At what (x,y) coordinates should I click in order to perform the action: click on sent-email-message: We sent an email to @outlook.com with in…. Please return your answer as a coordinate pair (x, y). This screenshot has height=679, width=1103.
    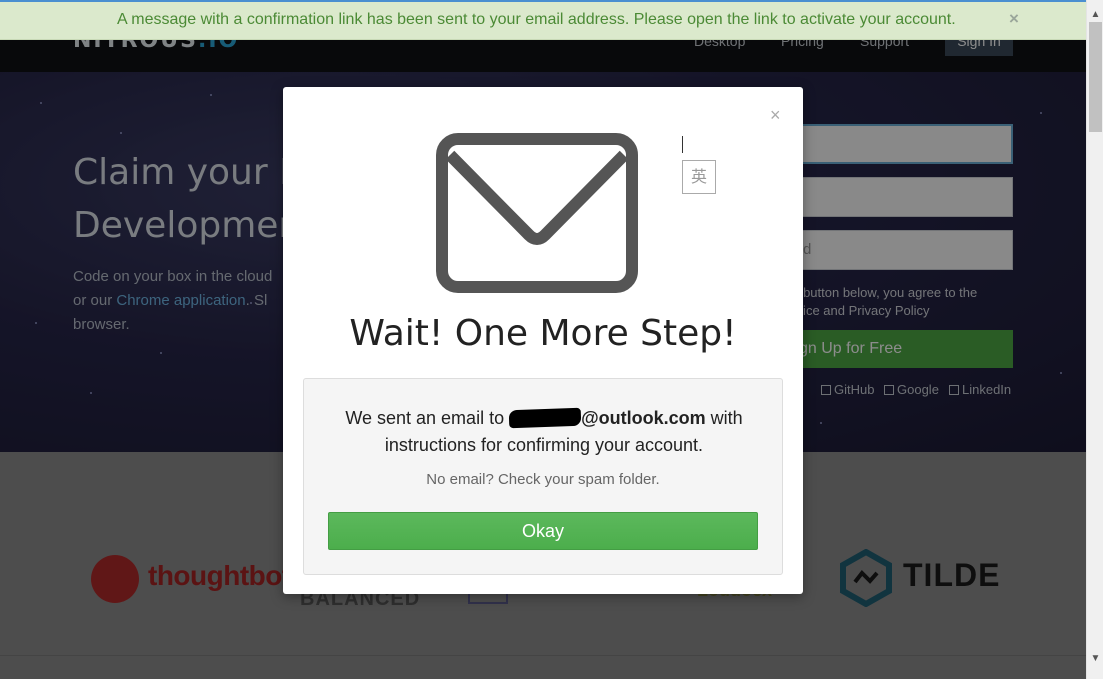
    Looking at the image, I should click on (544, 431).